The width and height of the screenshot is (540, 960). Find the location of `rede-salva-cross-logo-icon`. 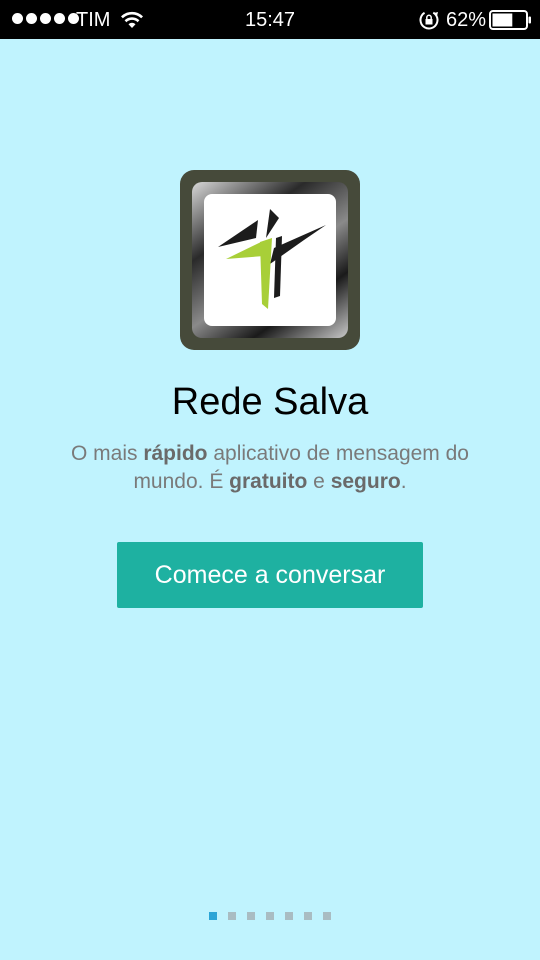

rede-salva-cross-logo-icon is located at coordinates (272, 259).